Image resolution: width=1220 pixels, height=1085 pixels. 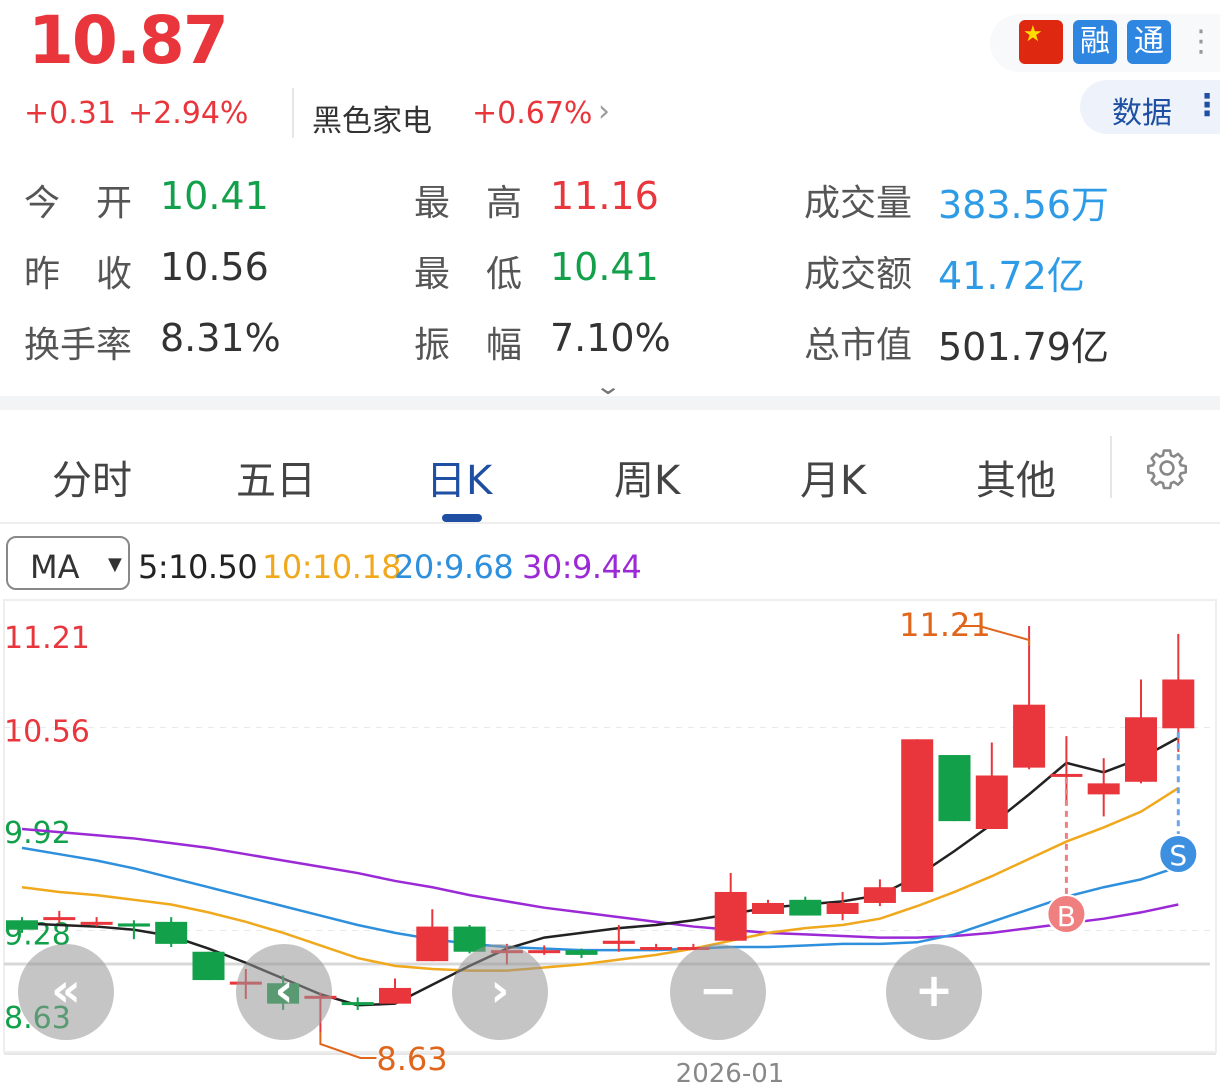 I want to click on china-flag-icon: ★, so click(x=1041, y=42).